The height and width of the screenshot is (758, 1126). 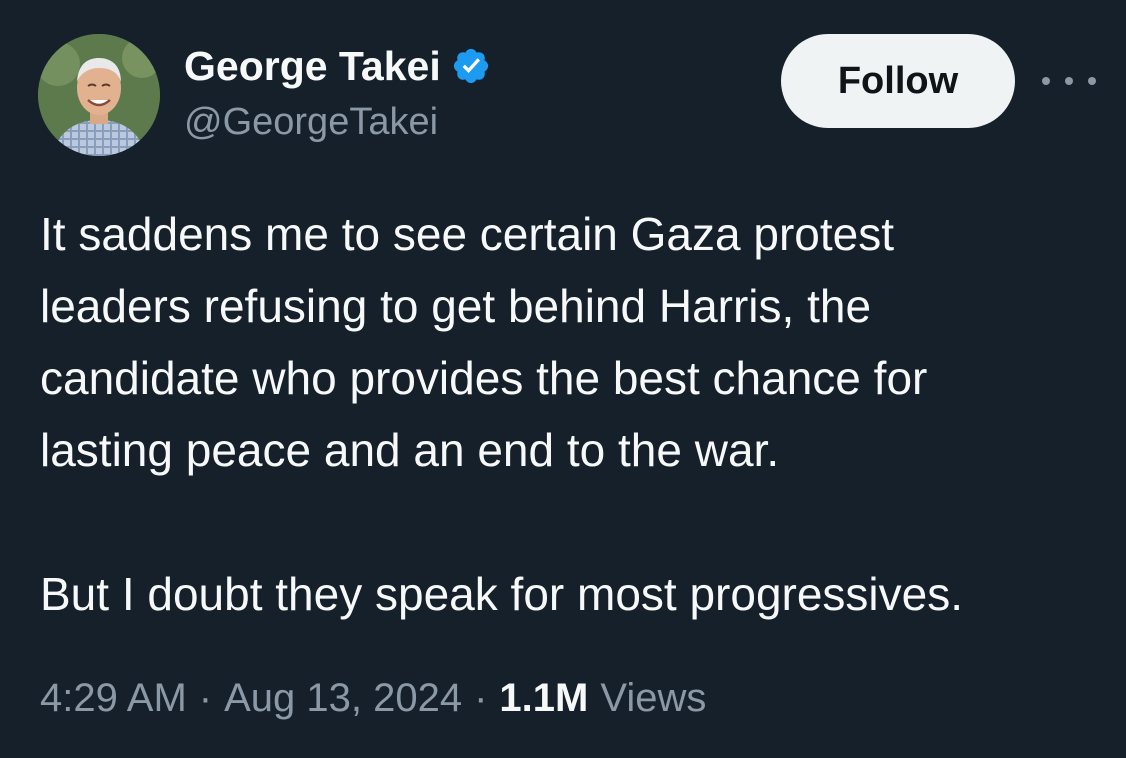 What do you see at coordinates (312, 66) in the screenshot?
I see `author-display-name: George Takei` at bounding box center [312, 66].